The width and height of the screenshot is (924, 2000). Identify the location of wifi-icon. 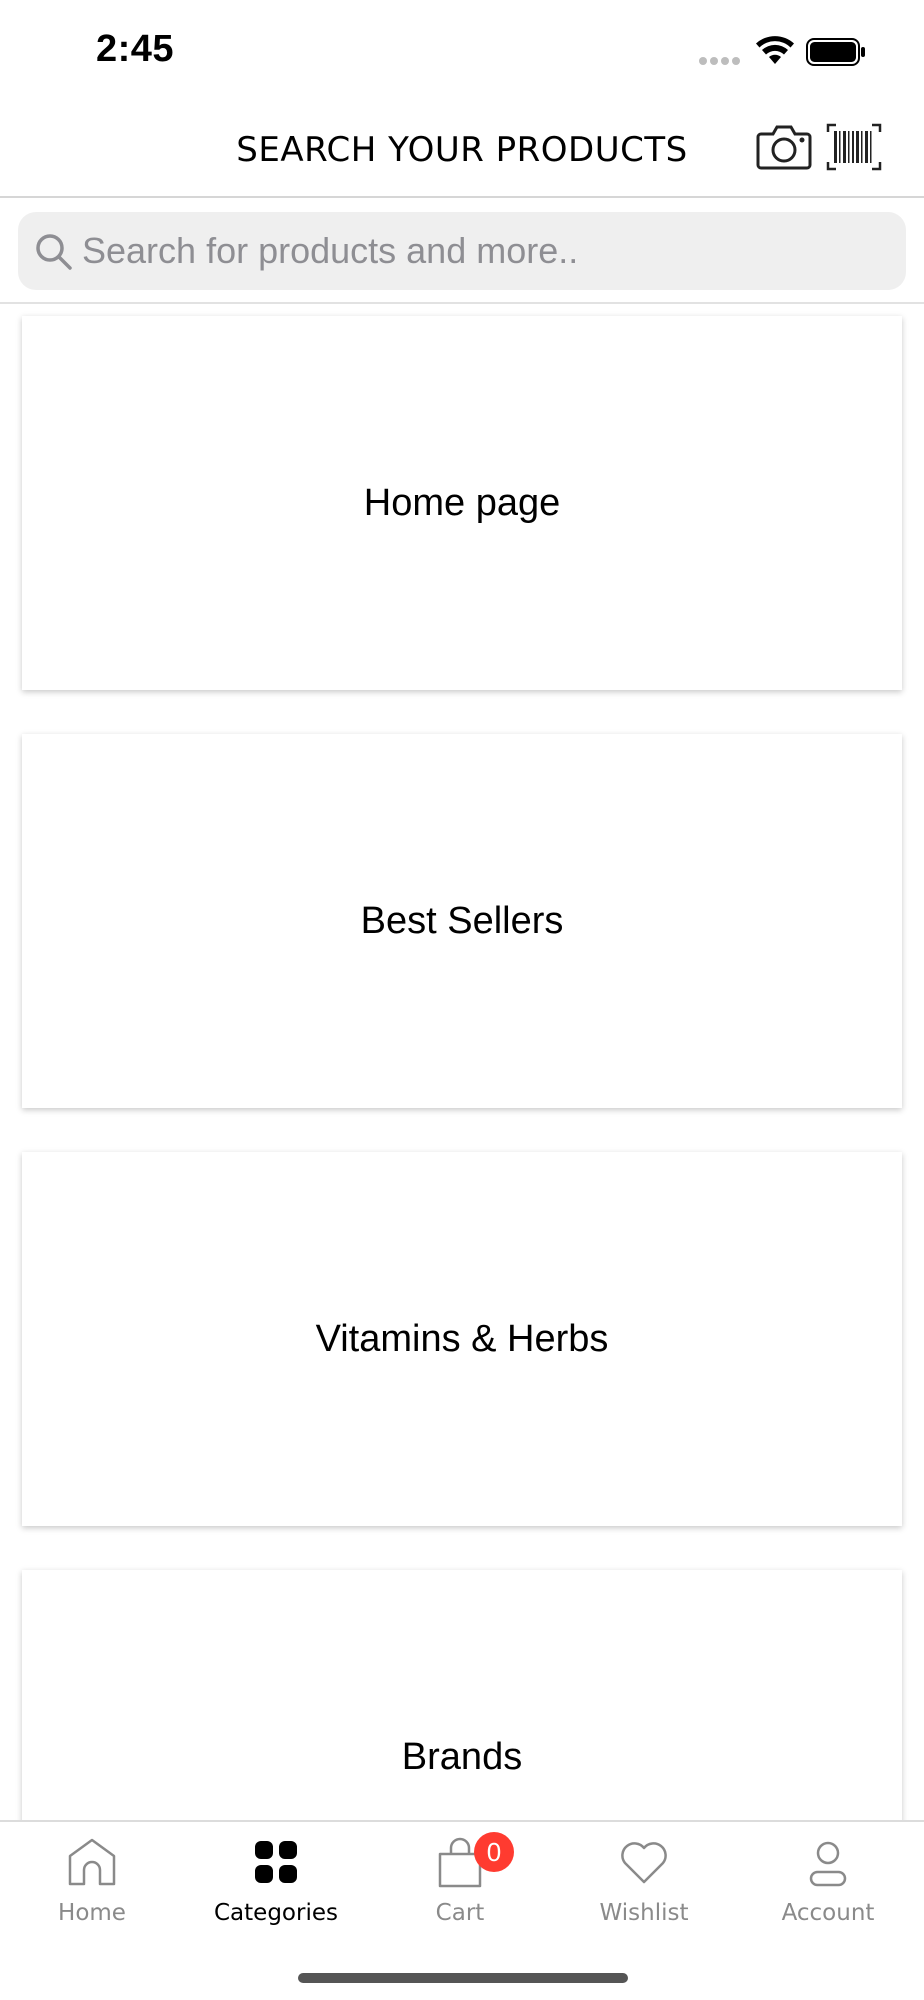
(775, 50).